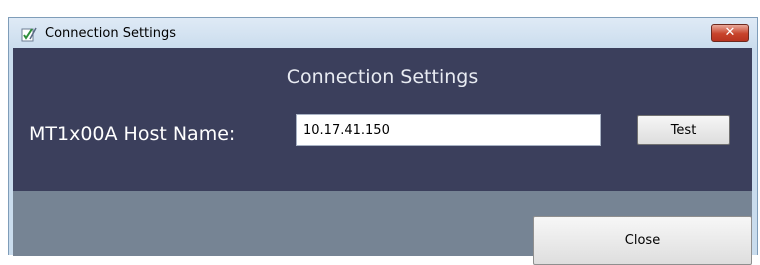 The width and height of the screenshot is (760, 265). Describe the element at coordinates (29, 34) in the screenshot. I see `app-icon` at that location.